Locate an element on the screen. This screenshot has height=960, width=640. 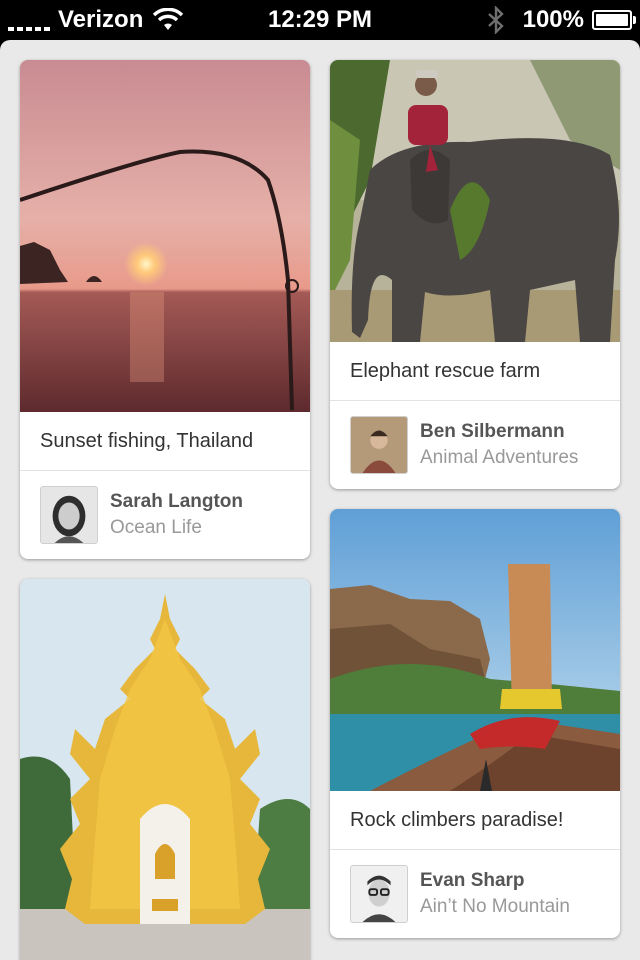
battery-percentage: 100% is located at coordinates (553, 19).